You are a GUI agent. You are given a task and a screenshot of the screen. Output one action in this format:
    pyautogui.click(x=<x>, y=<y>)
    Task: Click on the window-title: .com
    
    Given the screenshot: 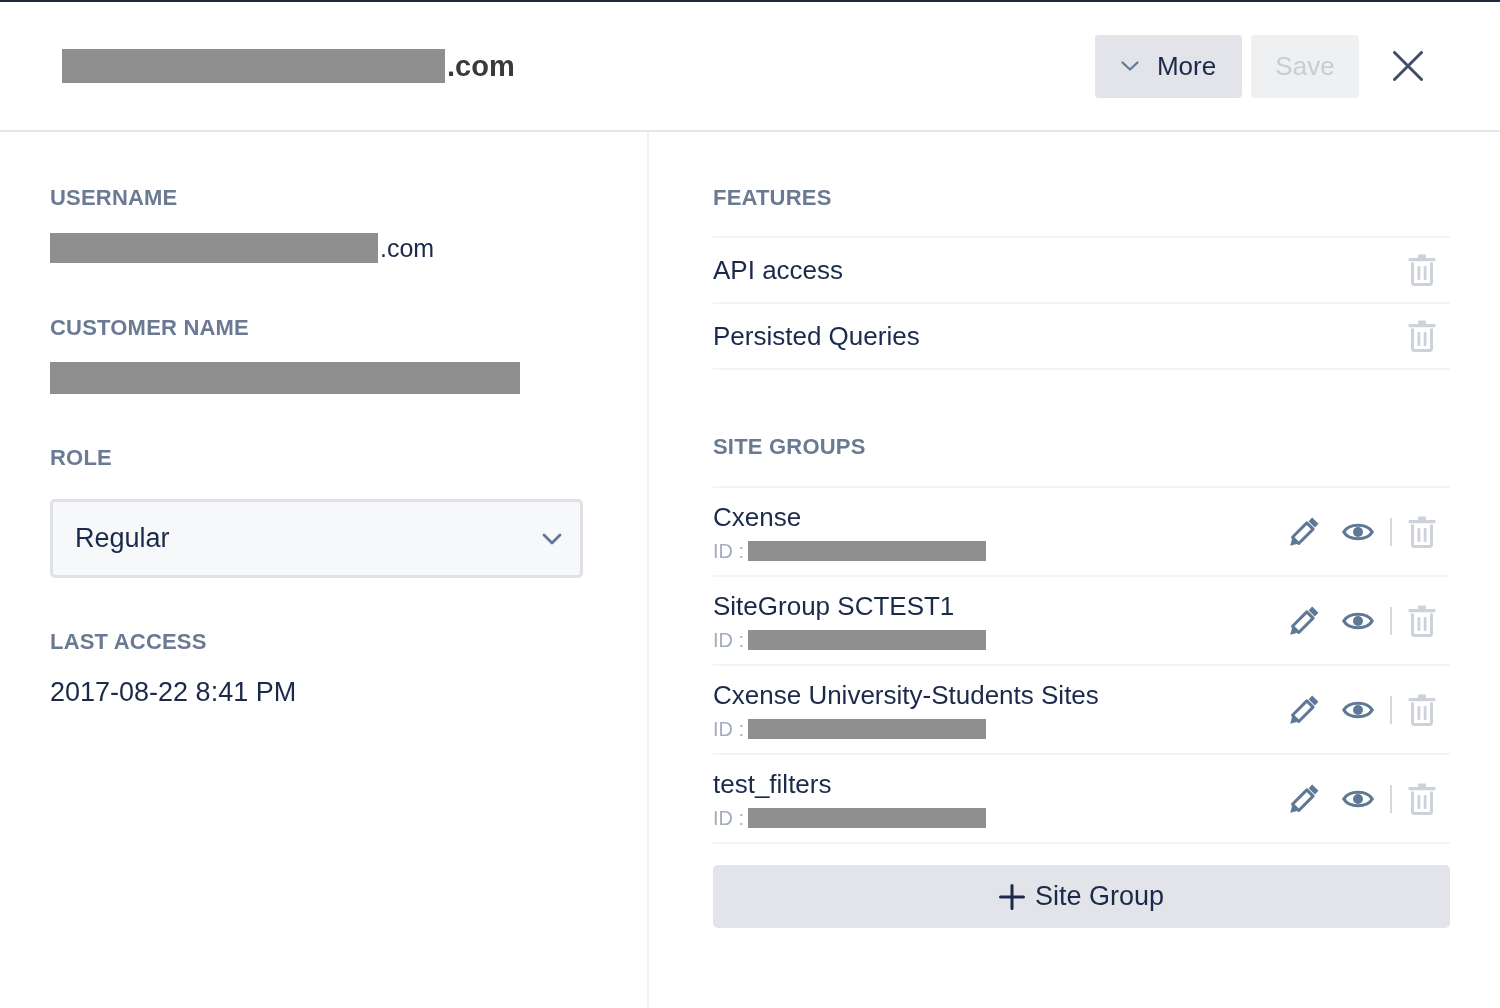 What is the action you would take?
    pyautogui.click(x=481, y=66)
    